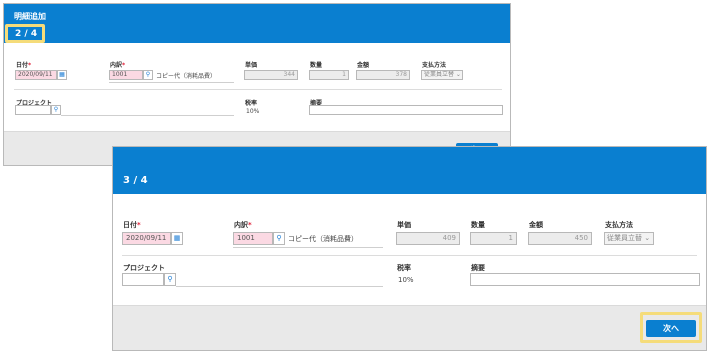 The height and width of the screenshot is (353, 711). Describe the element at coordinates (409, 170) in the screenshot. I see `dialog-header: 3 / 4` at that location.